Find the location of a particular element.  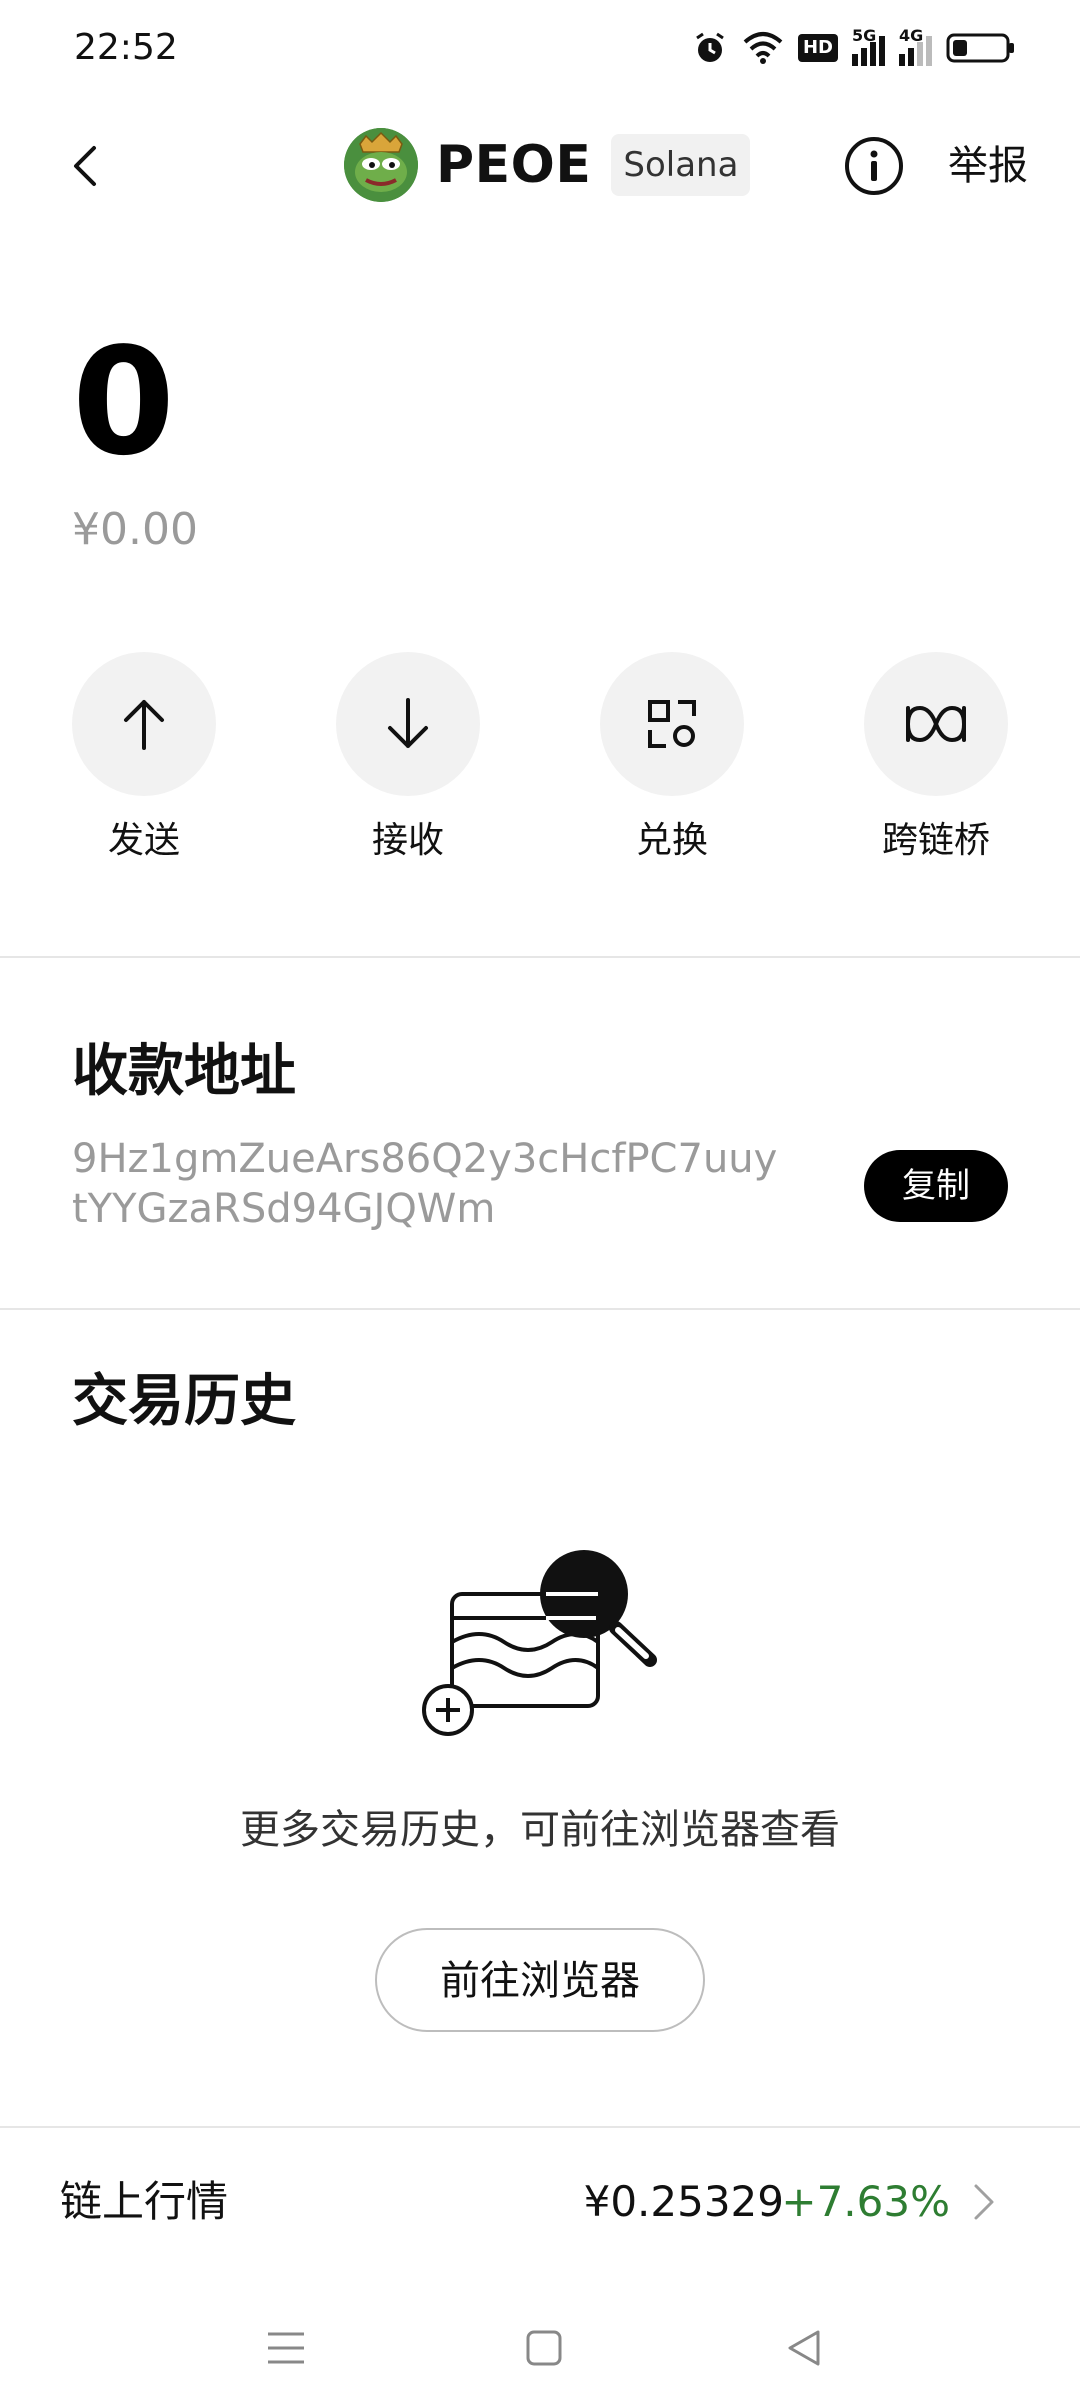

bridge-label: 跨链桥 is located at coordinates (935, 840).